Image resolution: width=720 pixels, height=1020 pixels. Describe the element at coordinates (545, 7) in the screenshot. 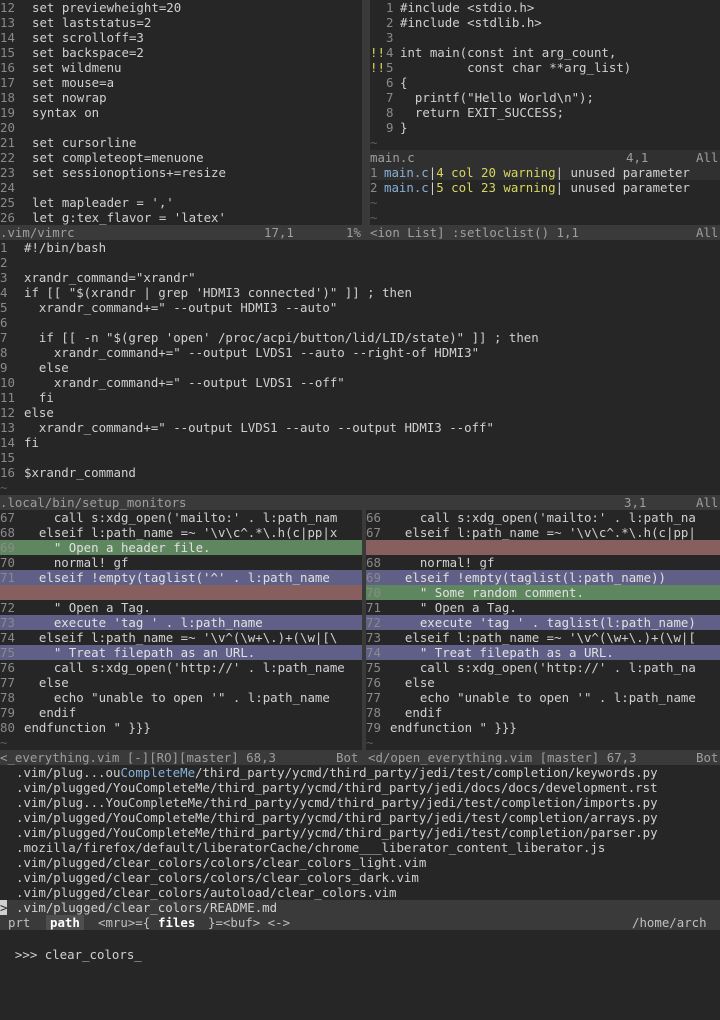

I see `code-line: 1 #include <stdio.h>` at that location.